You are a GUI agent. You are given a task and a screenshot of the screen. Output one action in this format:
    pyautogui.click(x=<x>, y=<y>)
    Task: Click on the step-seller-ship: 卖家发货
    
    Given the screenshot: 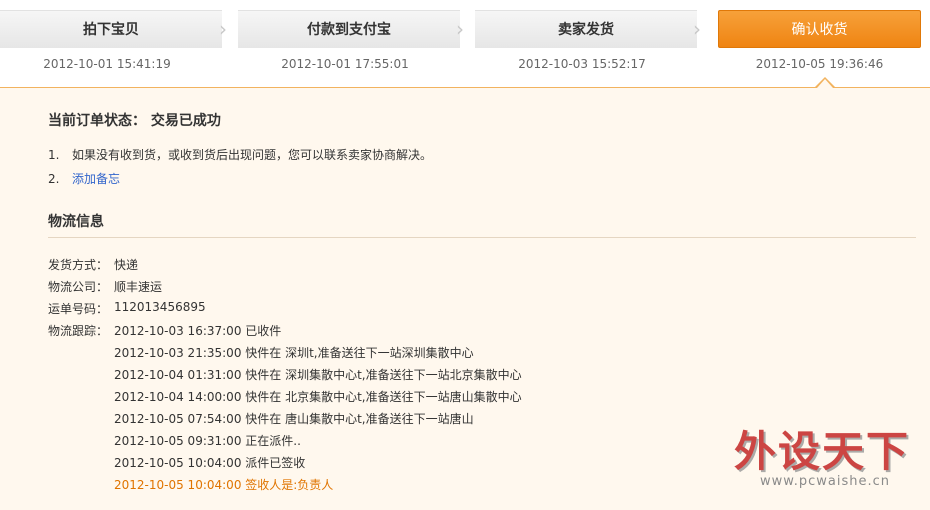 What is the action you would take?
    pyautogui.click(x=586, y=29)
    